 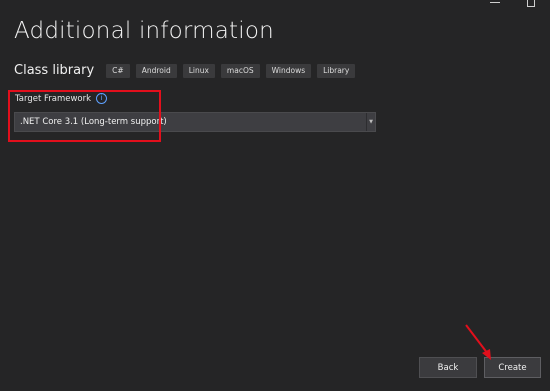 I want to click on project-tags: C# Android Linux macOS Windows Library, so click(x=231, y=70).